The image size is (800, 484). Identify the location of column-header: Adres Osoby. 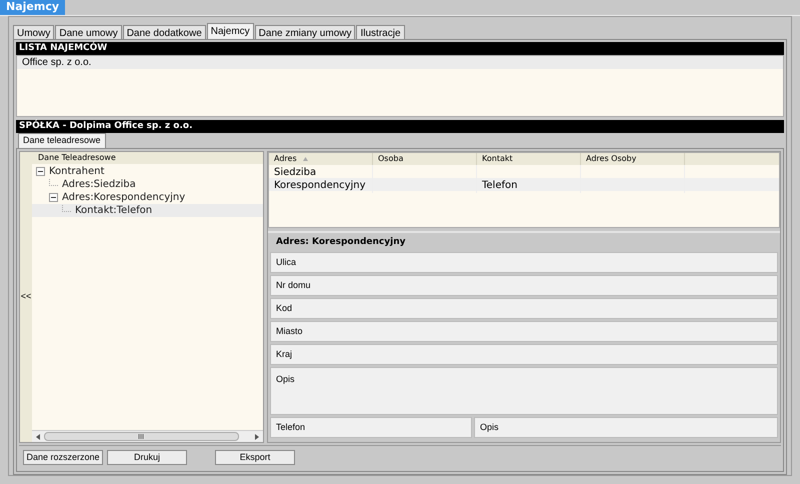
(633, 159).